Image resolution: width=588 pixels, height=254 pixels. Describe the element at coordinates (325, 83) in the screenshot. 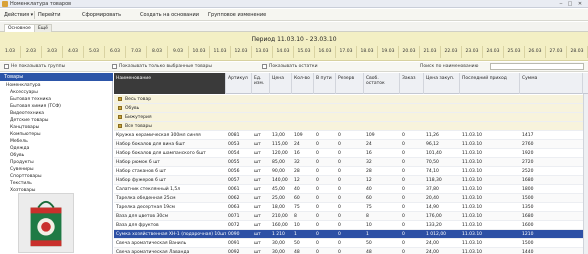

I see `column-header: В пути` at that location.